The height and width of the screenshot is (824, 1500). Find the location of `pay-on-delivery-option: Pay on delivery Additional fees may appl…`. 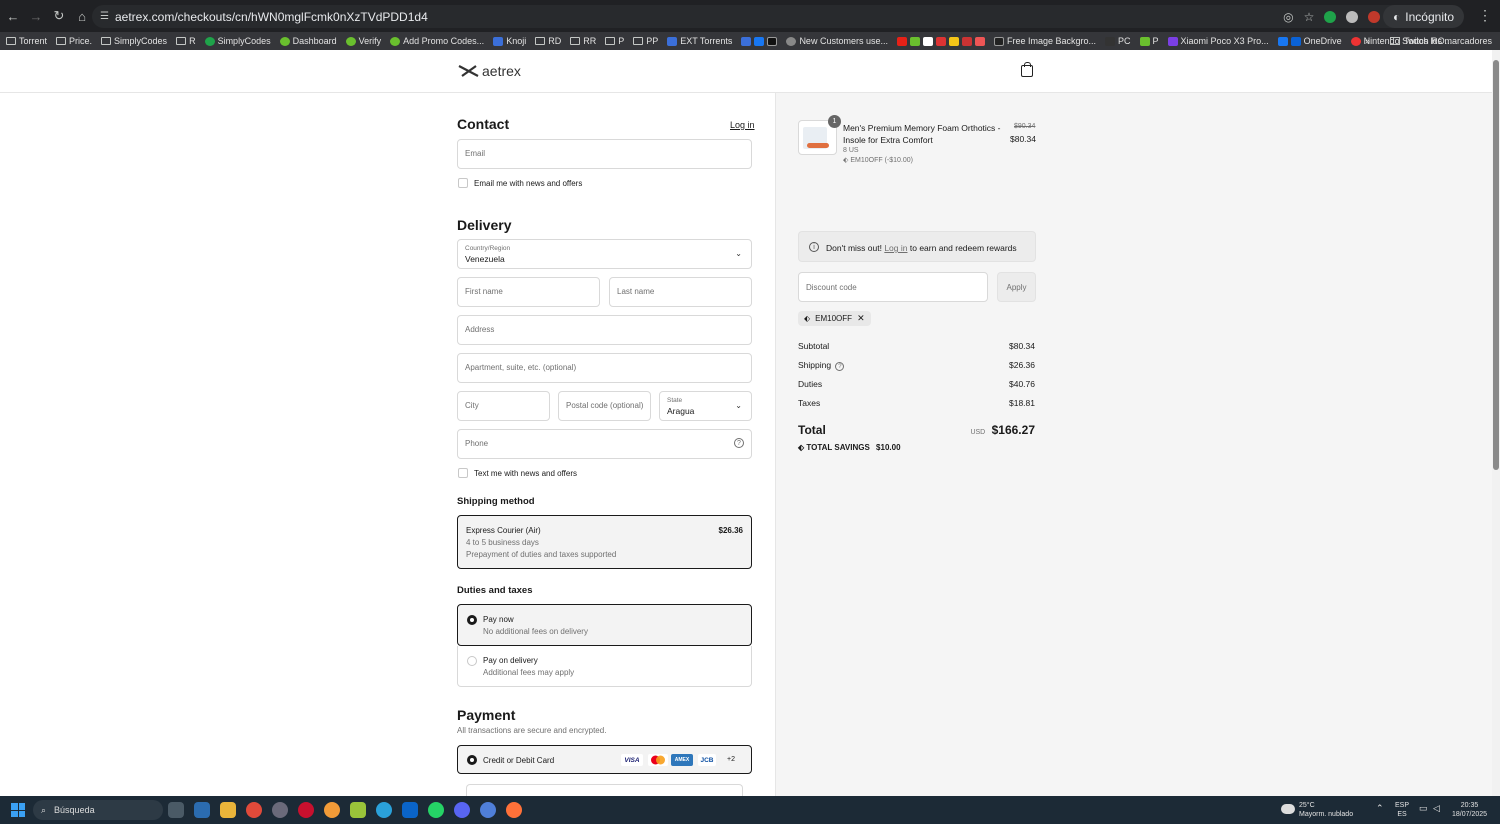

pay-on-delivery-option: Pay on delivery Additional fees may appl… is located at coordinates (604, 666).